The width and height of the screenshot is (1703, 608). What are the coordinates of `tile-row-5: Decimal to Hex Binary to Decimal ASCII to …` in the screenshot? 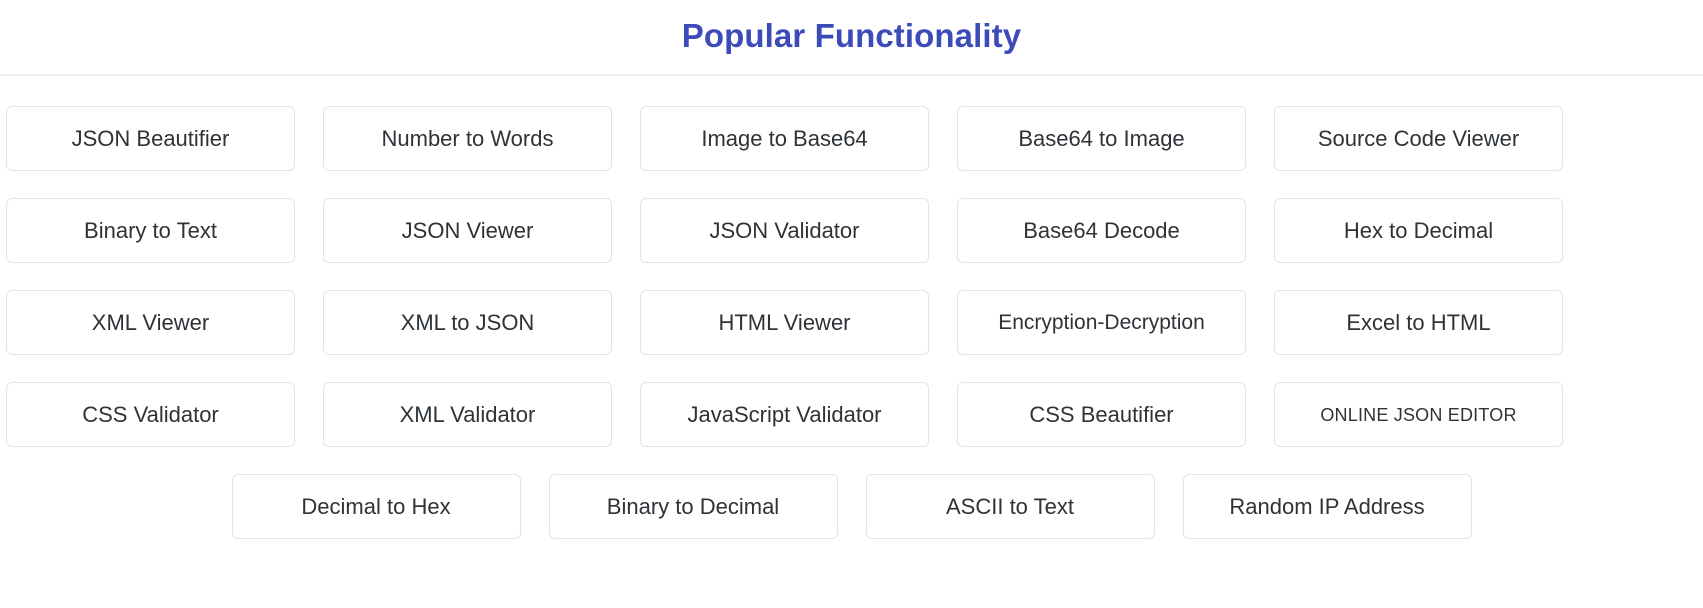 It's located at (851, 506).